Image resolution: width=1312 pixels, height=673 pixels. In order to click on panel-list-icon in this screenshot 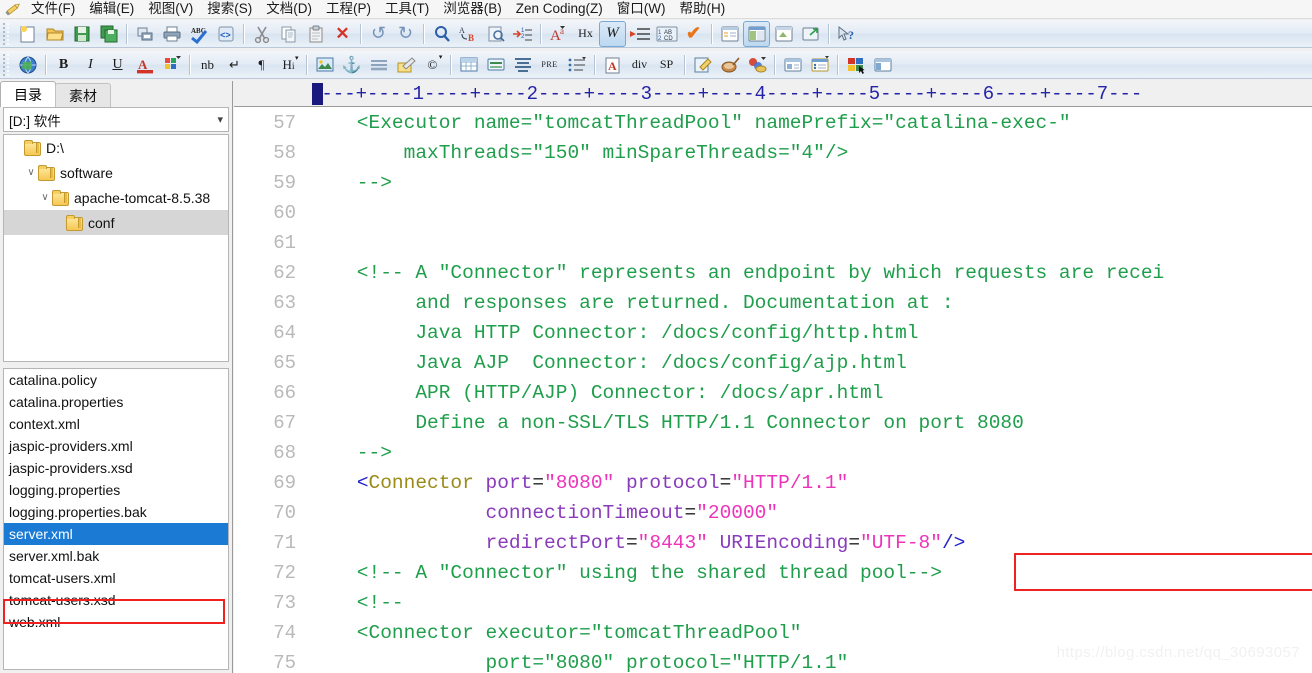, I will do `click(792, 65)`.